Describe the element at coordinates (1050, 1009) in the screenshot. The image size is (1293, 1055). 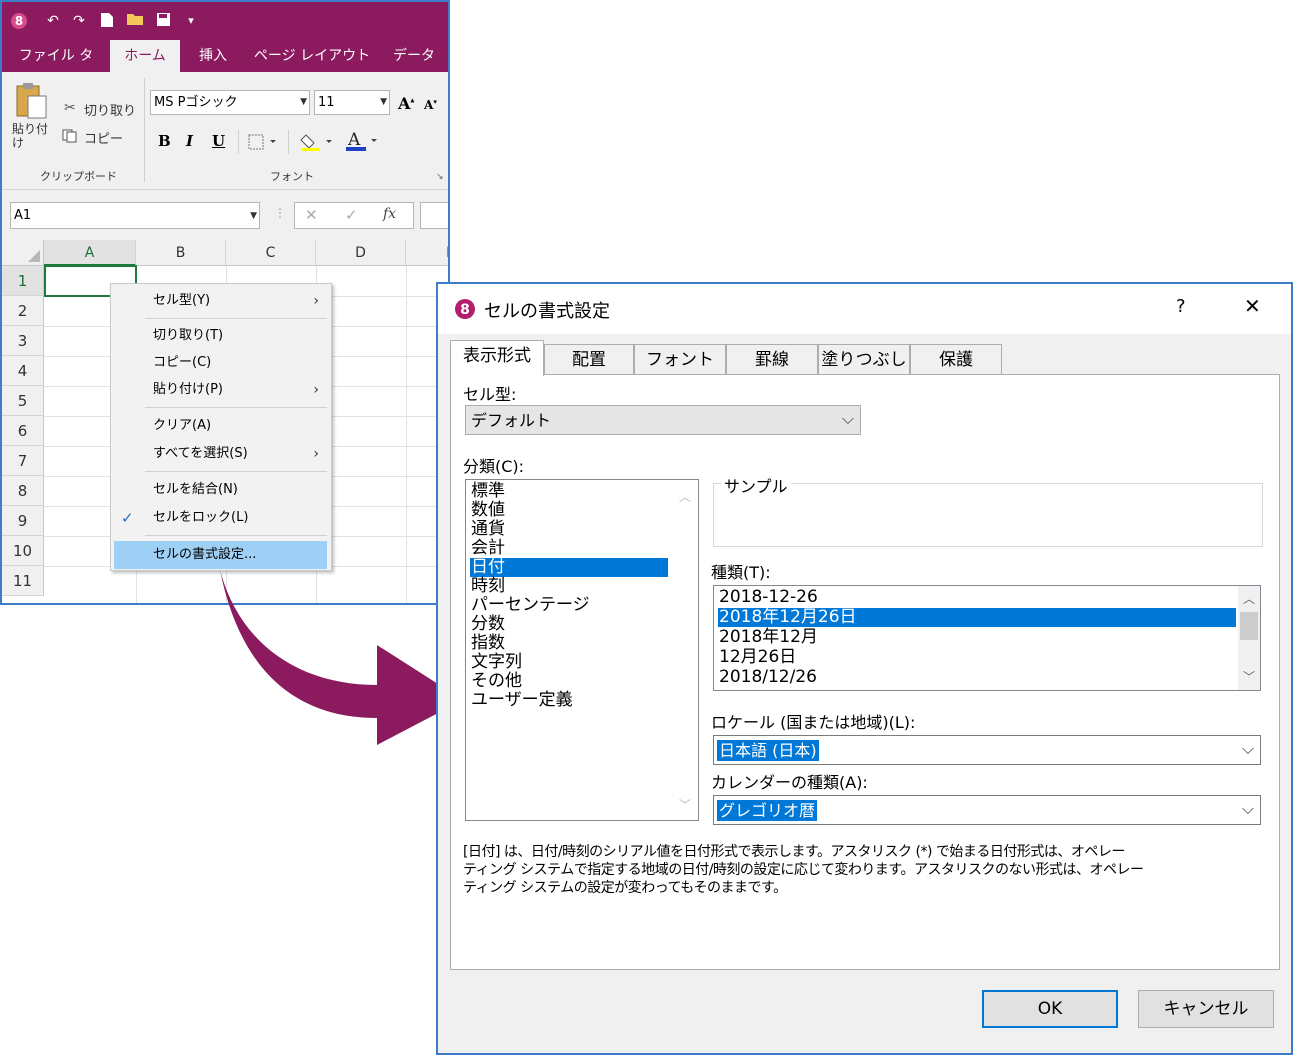
I see `ok-button: OK` at that location.